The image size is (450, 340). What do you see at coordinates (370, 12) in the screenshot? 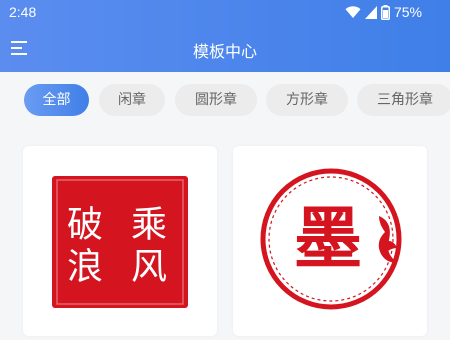
I see `signal-icon` at bounding box center [370, 12].